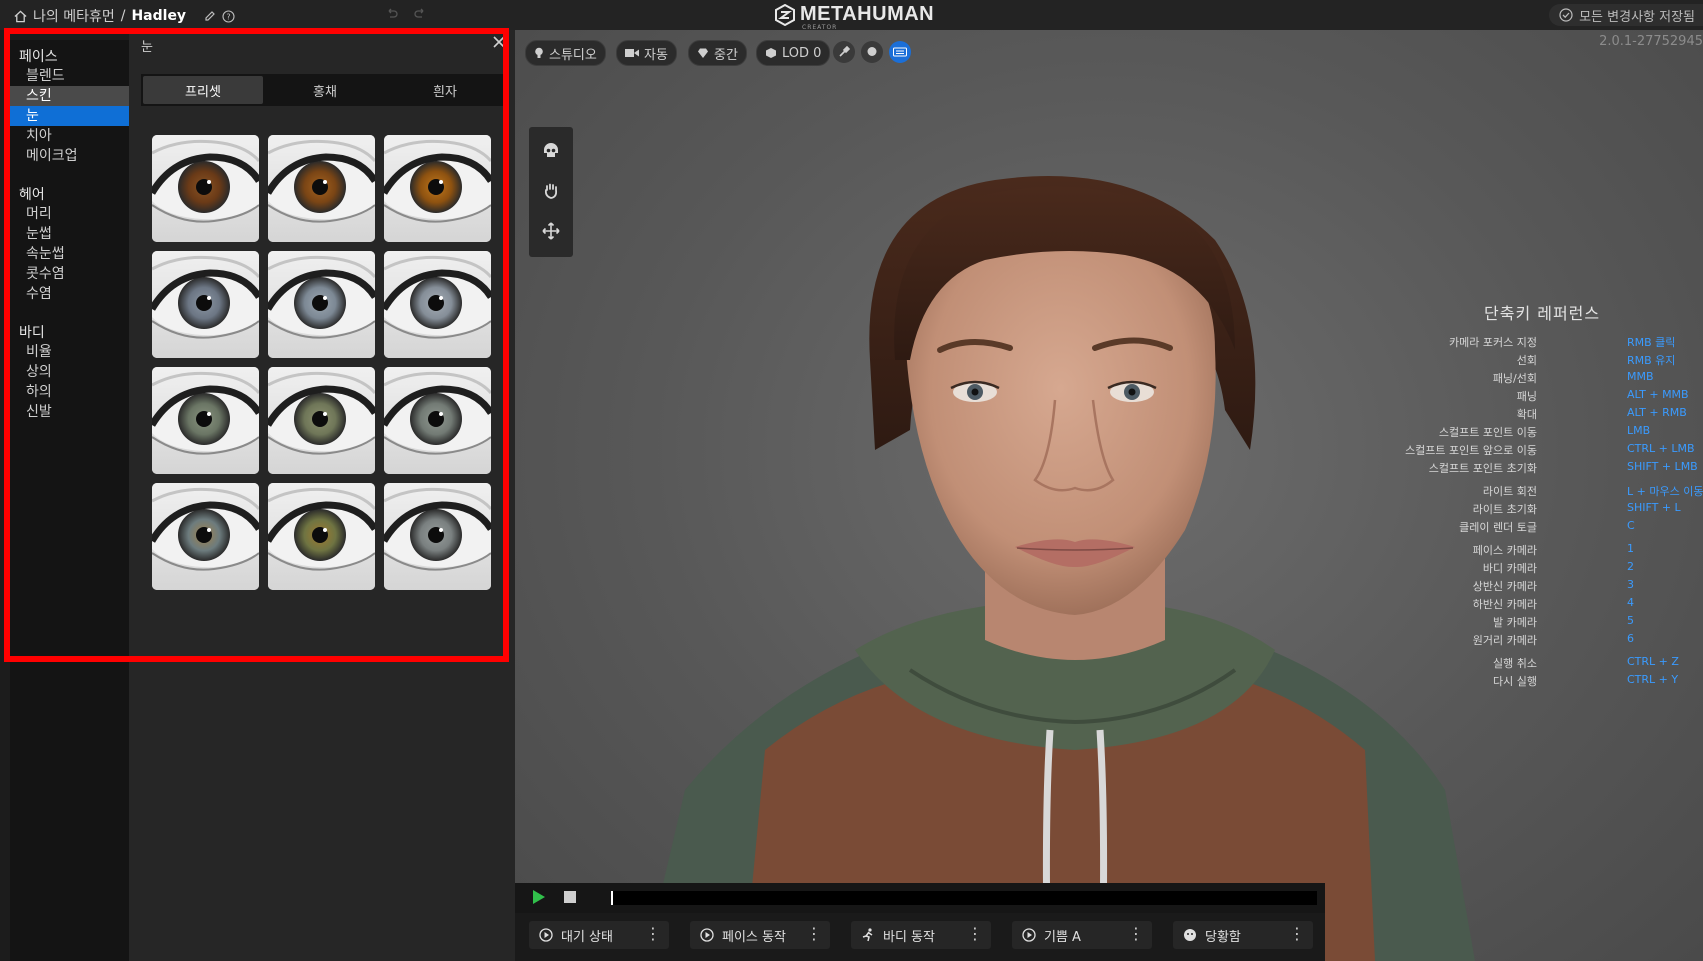  What do you see at coordinates (1542, 313) in the screenshot?
I see `shortcut-title: 단축키 레퍼런스` at bounding box center [1542, 313].